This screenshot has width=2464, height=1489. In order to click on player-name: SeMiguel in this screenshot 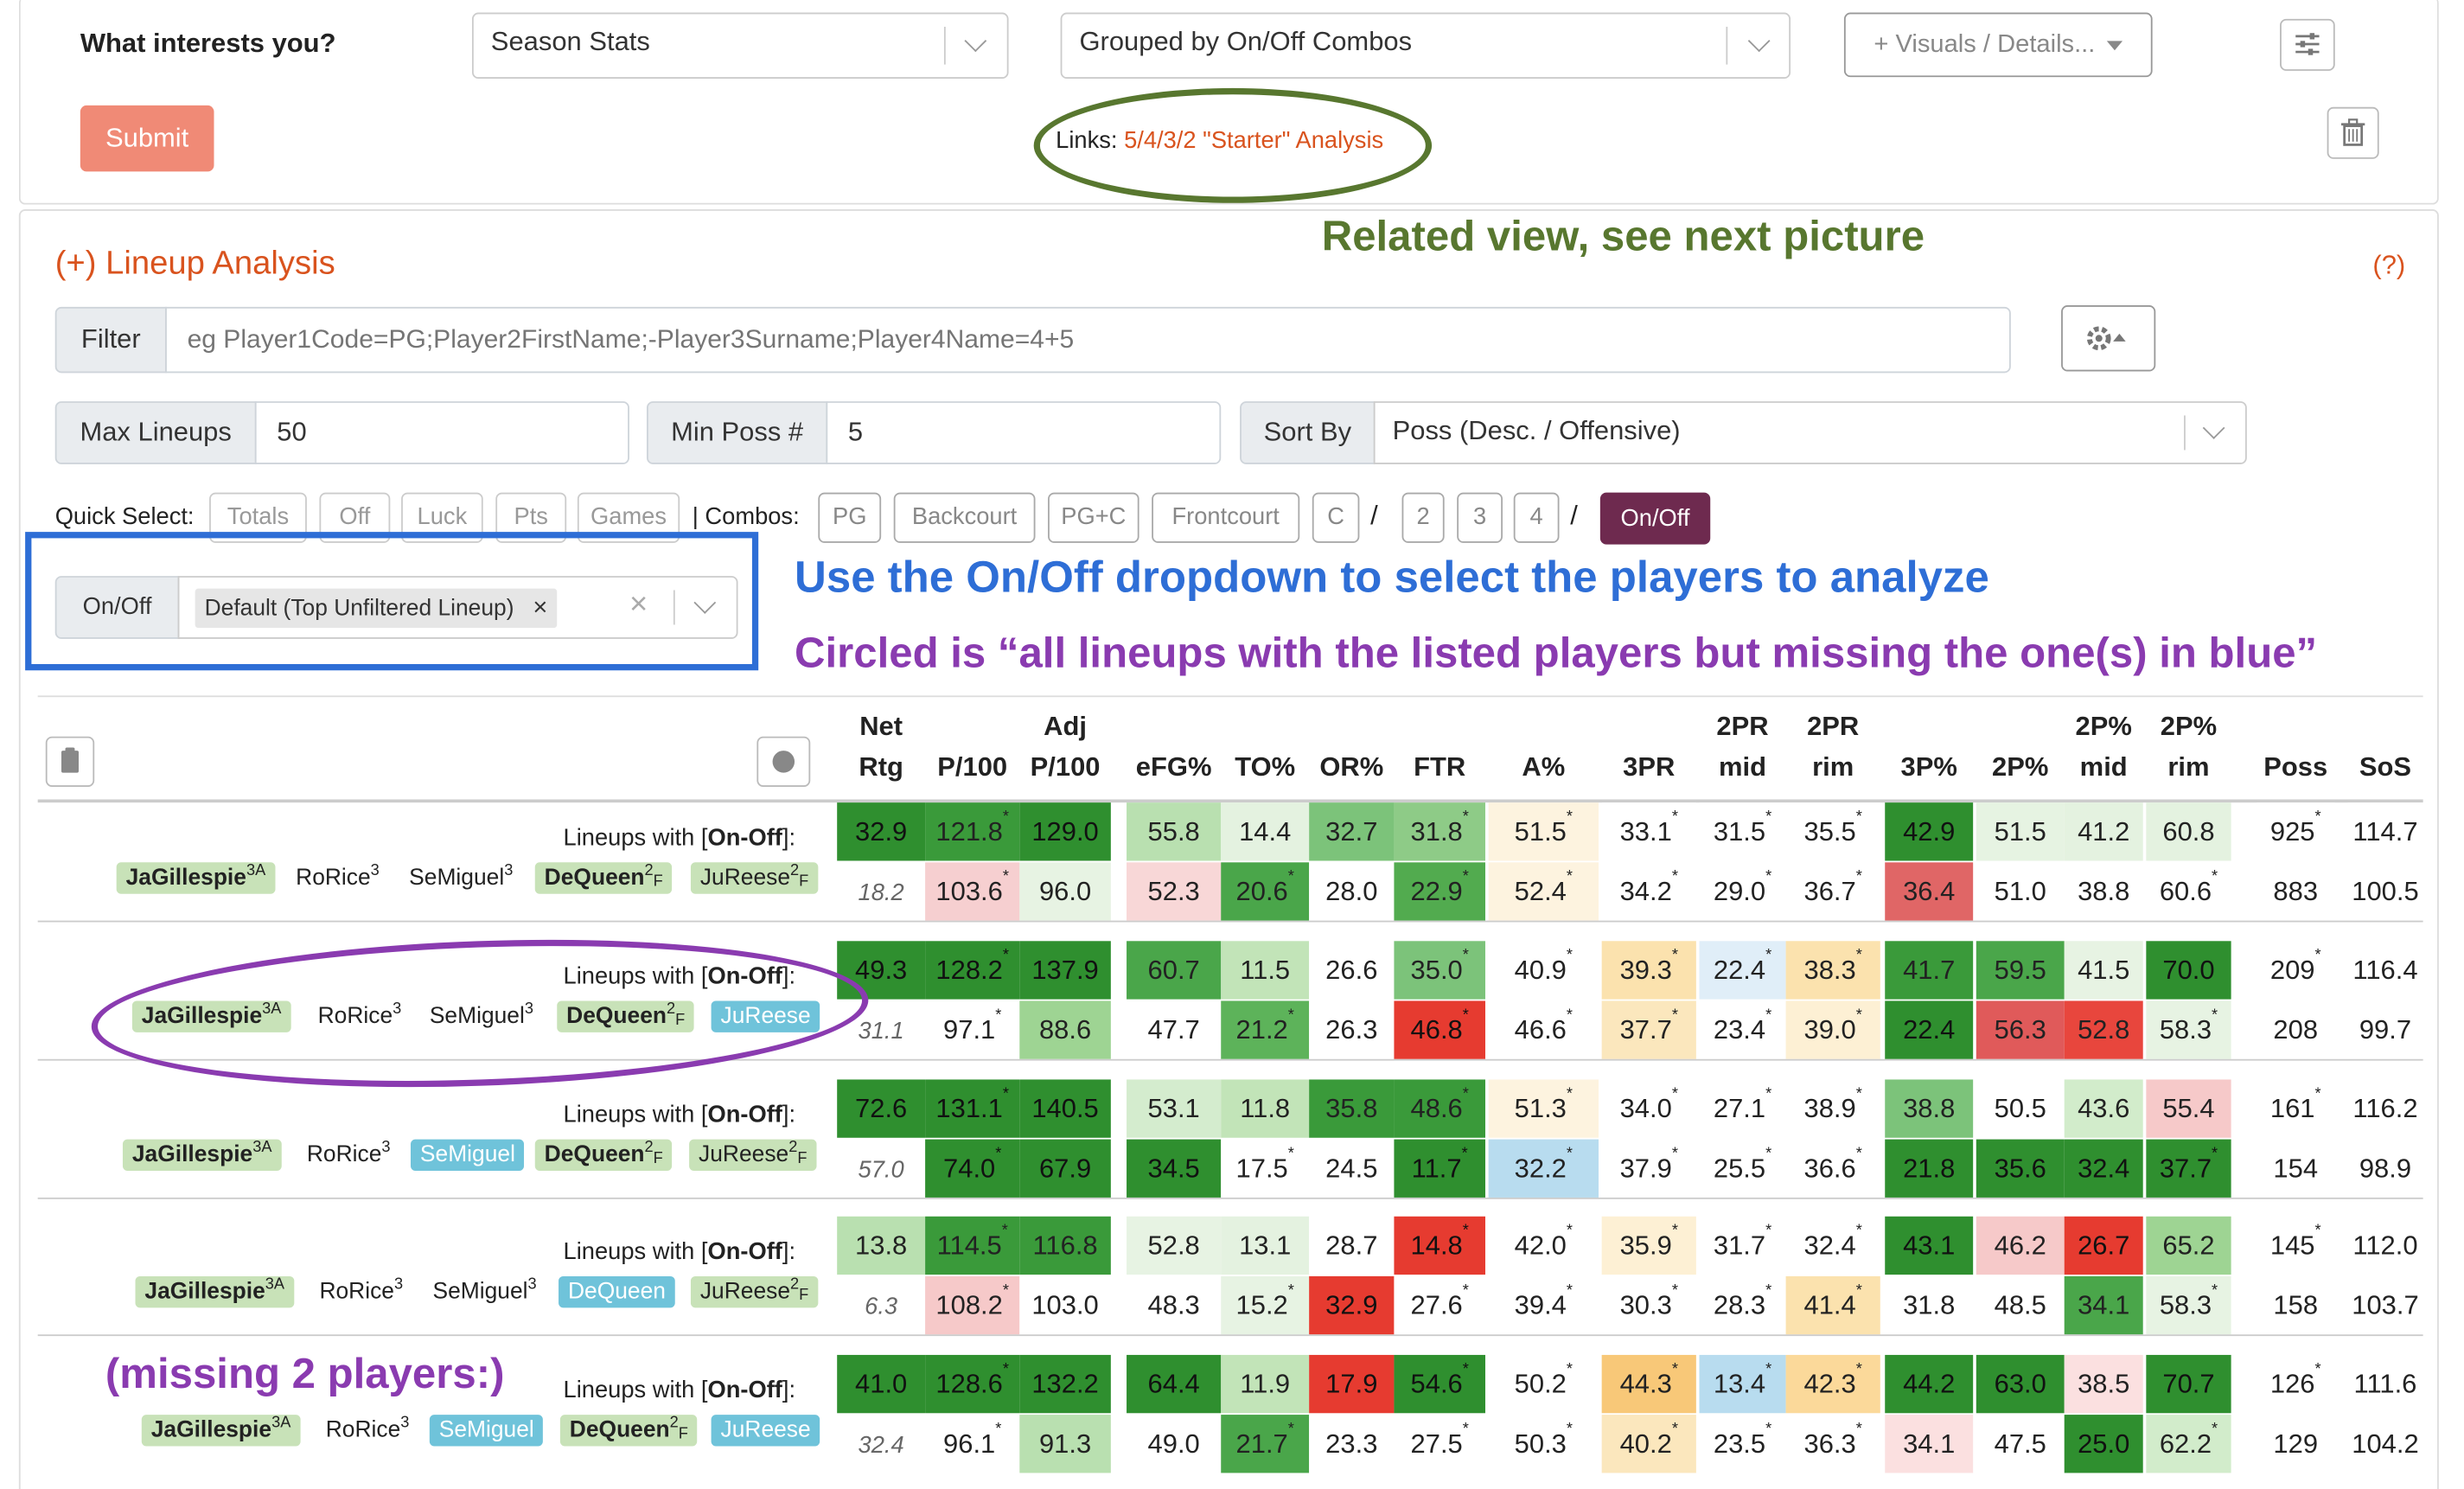, I will do `click(467, 1155)`.